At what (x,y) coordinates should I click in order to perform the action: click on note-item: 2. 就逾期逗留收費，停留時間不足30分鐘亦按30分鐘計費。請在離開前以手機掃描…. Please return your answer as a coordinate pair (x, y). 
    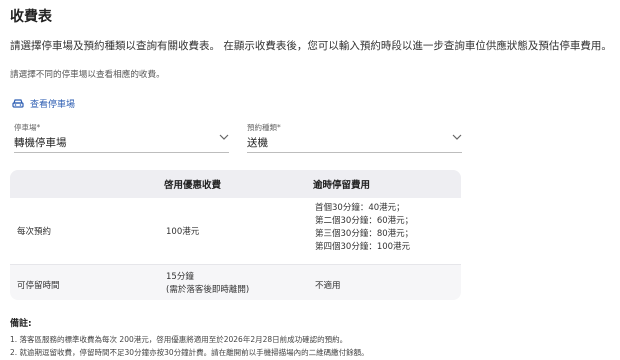
    Looking at the image, I should click on (189, 352).